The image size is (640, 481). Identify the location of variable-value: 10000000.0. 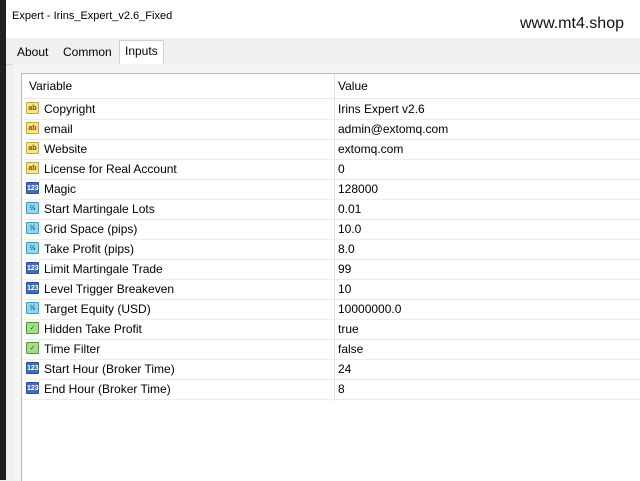
(369, 309).